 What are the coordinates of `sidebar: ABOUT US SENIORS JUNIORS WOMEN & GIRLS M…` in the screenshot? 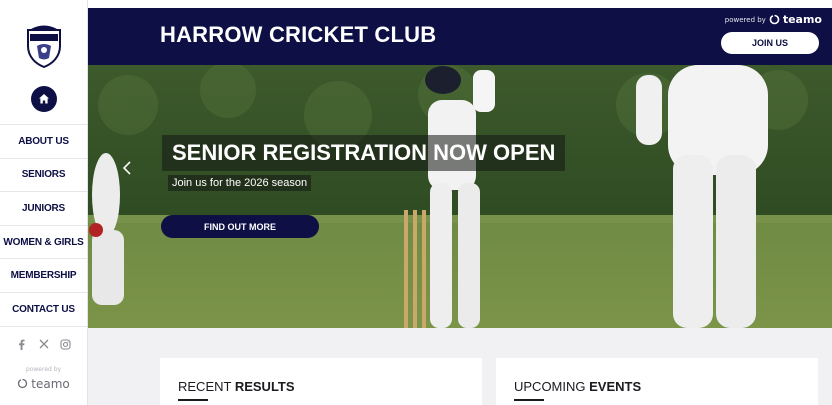 It's located at (44, 202).